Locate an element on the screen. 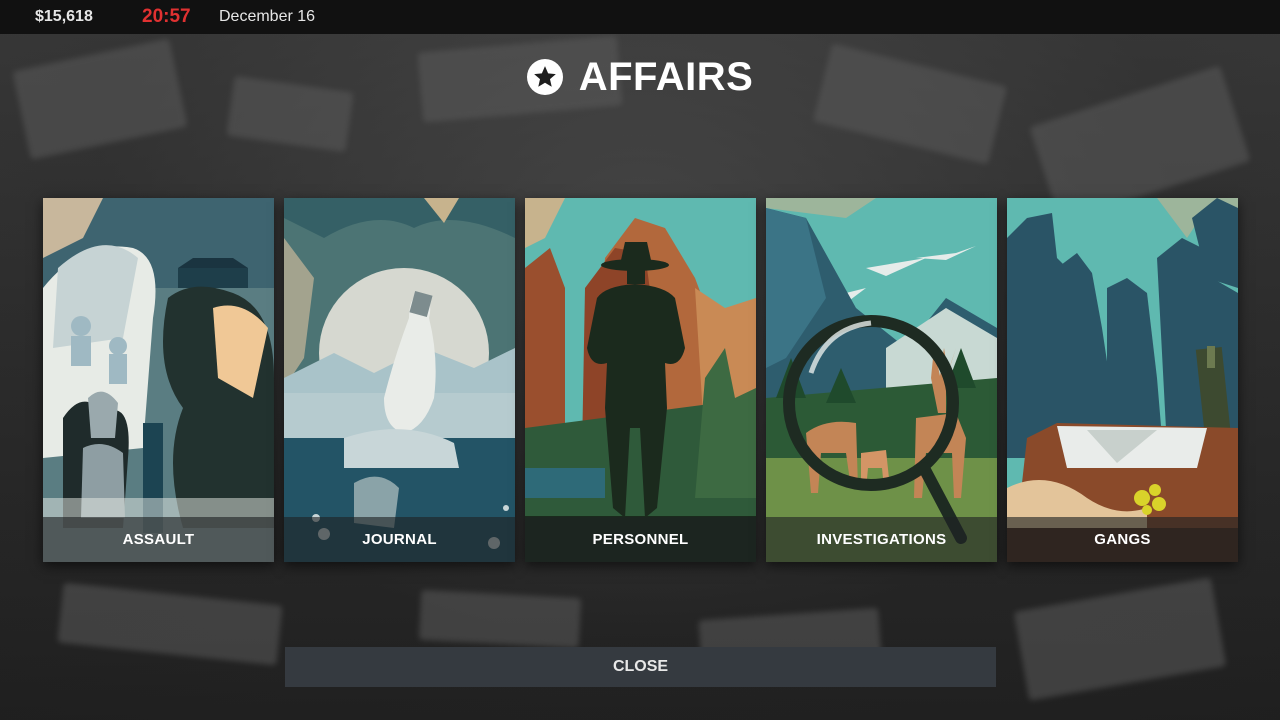 Image resolution: width=1280 pixels, height=720 pixels. page-title-text: AFFAIRS is located at coordinates (666, 76).